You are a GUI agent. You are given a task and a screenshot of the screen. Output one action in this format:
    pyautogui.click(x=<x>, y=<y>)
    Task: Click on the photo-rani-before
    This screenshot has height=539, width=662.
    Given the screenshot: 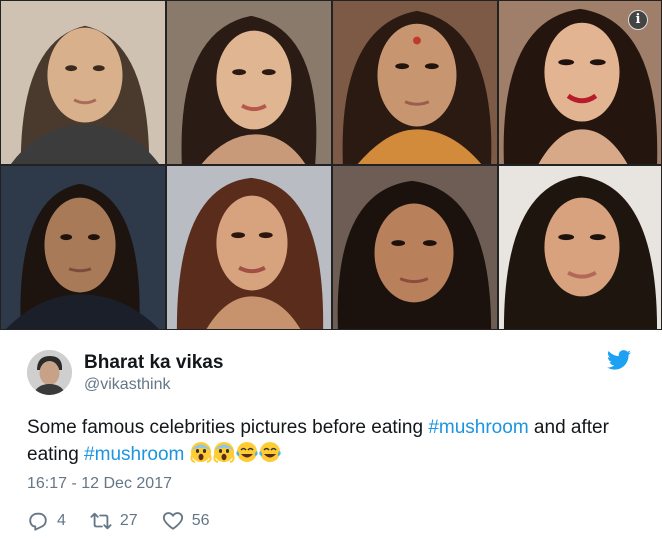 What is the action you would take?
    pyautogui.click(x=83, y=82)
    